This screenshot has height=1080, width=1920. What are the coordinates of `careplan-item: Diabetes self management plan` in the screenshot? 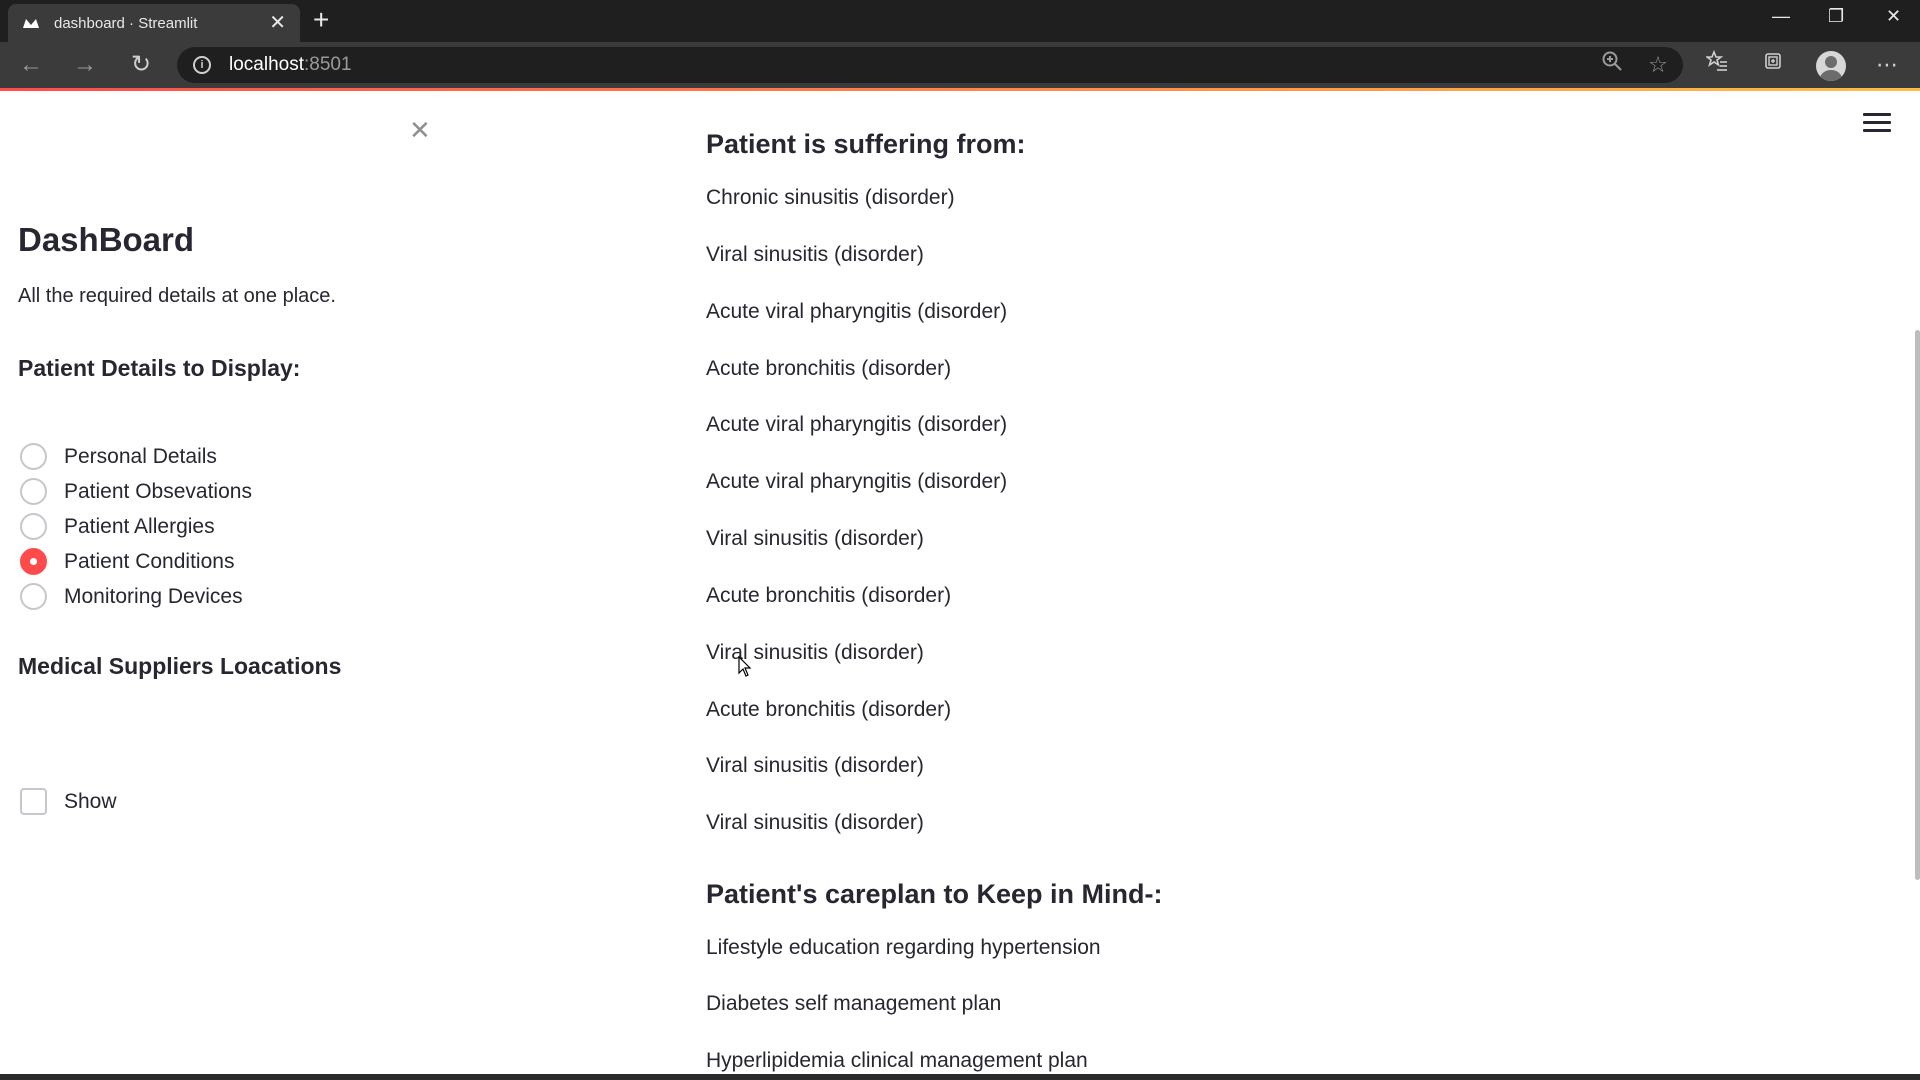 It's located at (854, 1003).